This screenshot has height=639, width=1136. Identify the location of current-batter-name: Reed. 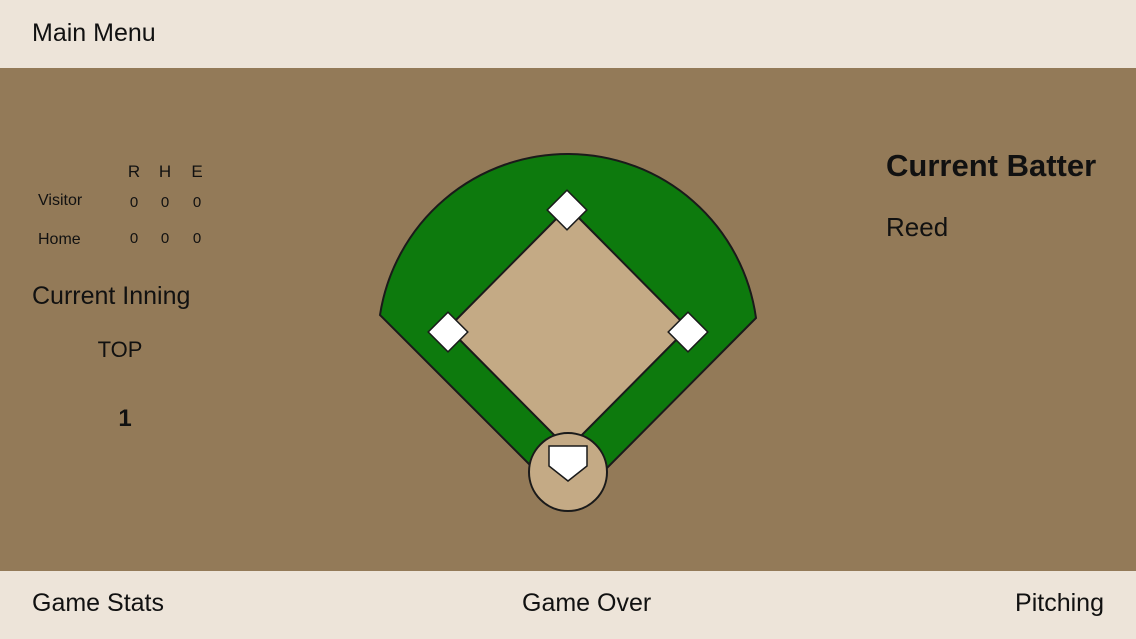
(917, 227).